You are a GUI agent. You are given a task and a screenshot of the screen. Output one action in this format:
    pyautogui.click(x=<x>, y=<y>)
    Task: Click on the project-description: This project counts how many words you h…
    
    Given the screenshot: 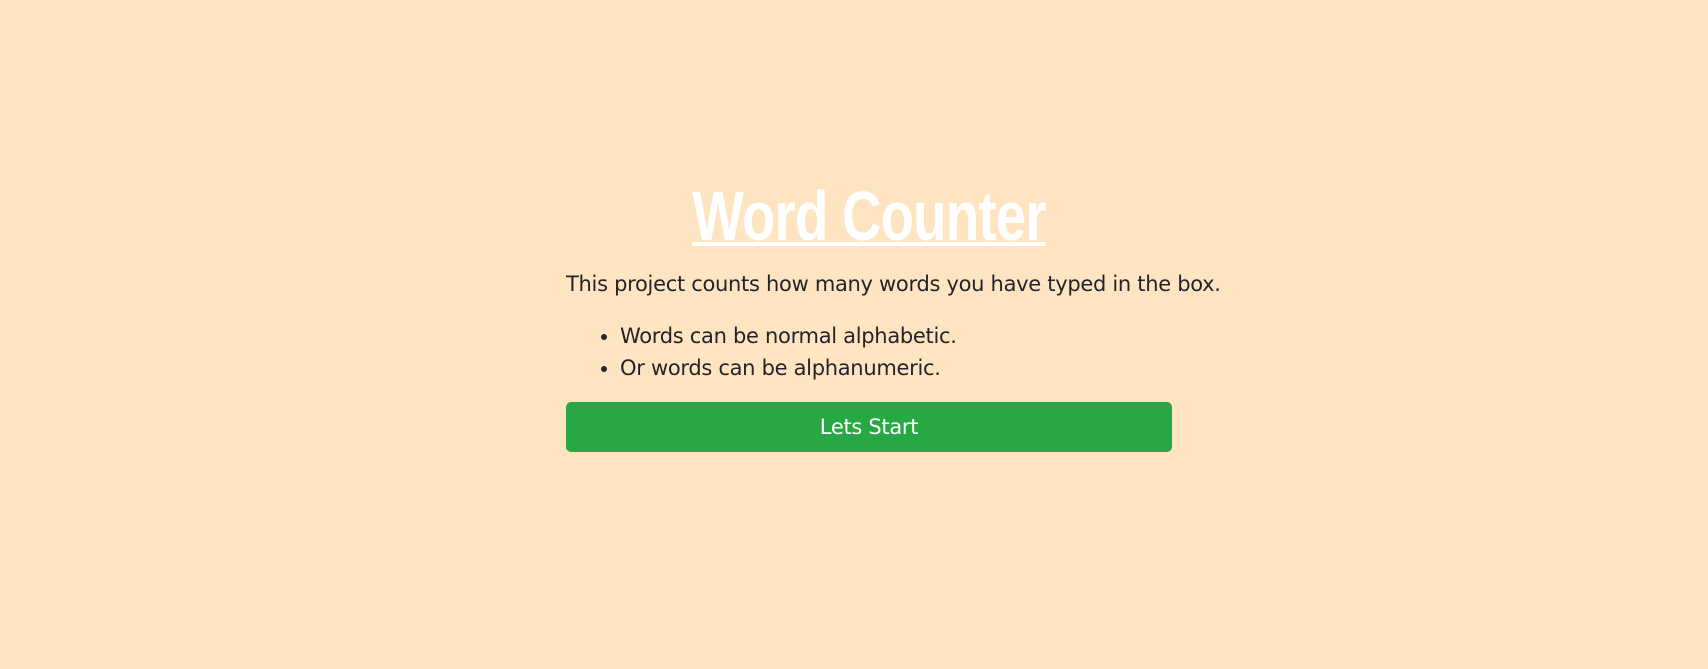 What is the action you would take?
    pyautogui.click(x=893, y=284)
    